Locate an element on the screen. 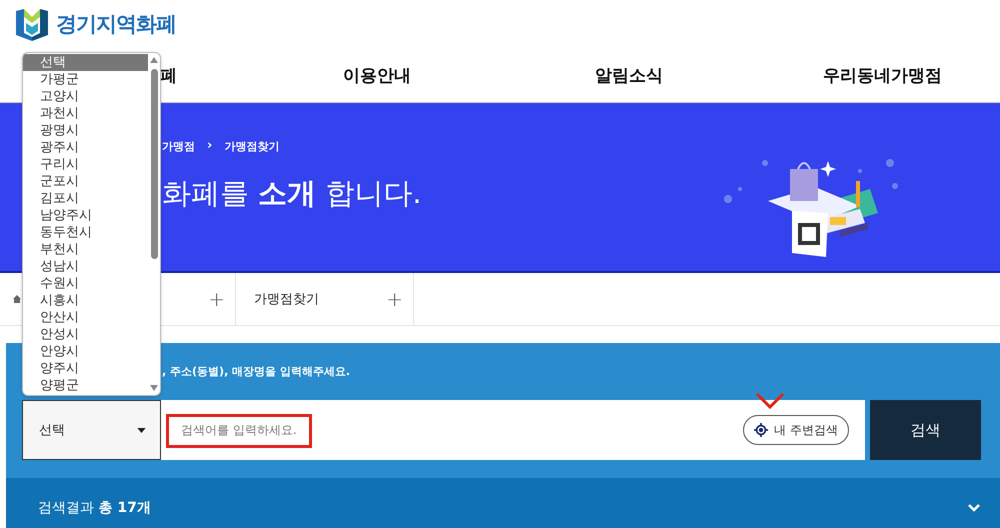  dropdown-option: 부천시 is located at coordinates (85, 249).